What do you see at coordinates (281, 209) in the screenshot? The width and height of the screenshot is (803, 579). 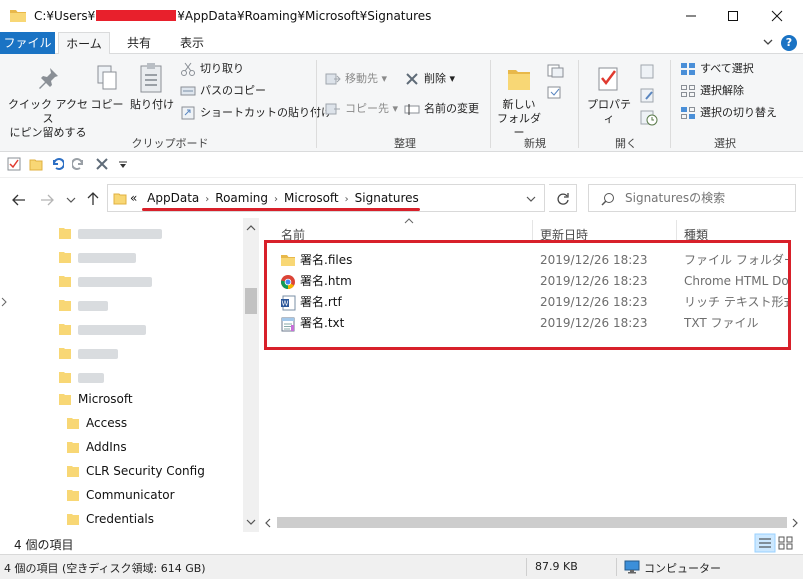 I see `annotation-underline` at bounding box center [281, 209].